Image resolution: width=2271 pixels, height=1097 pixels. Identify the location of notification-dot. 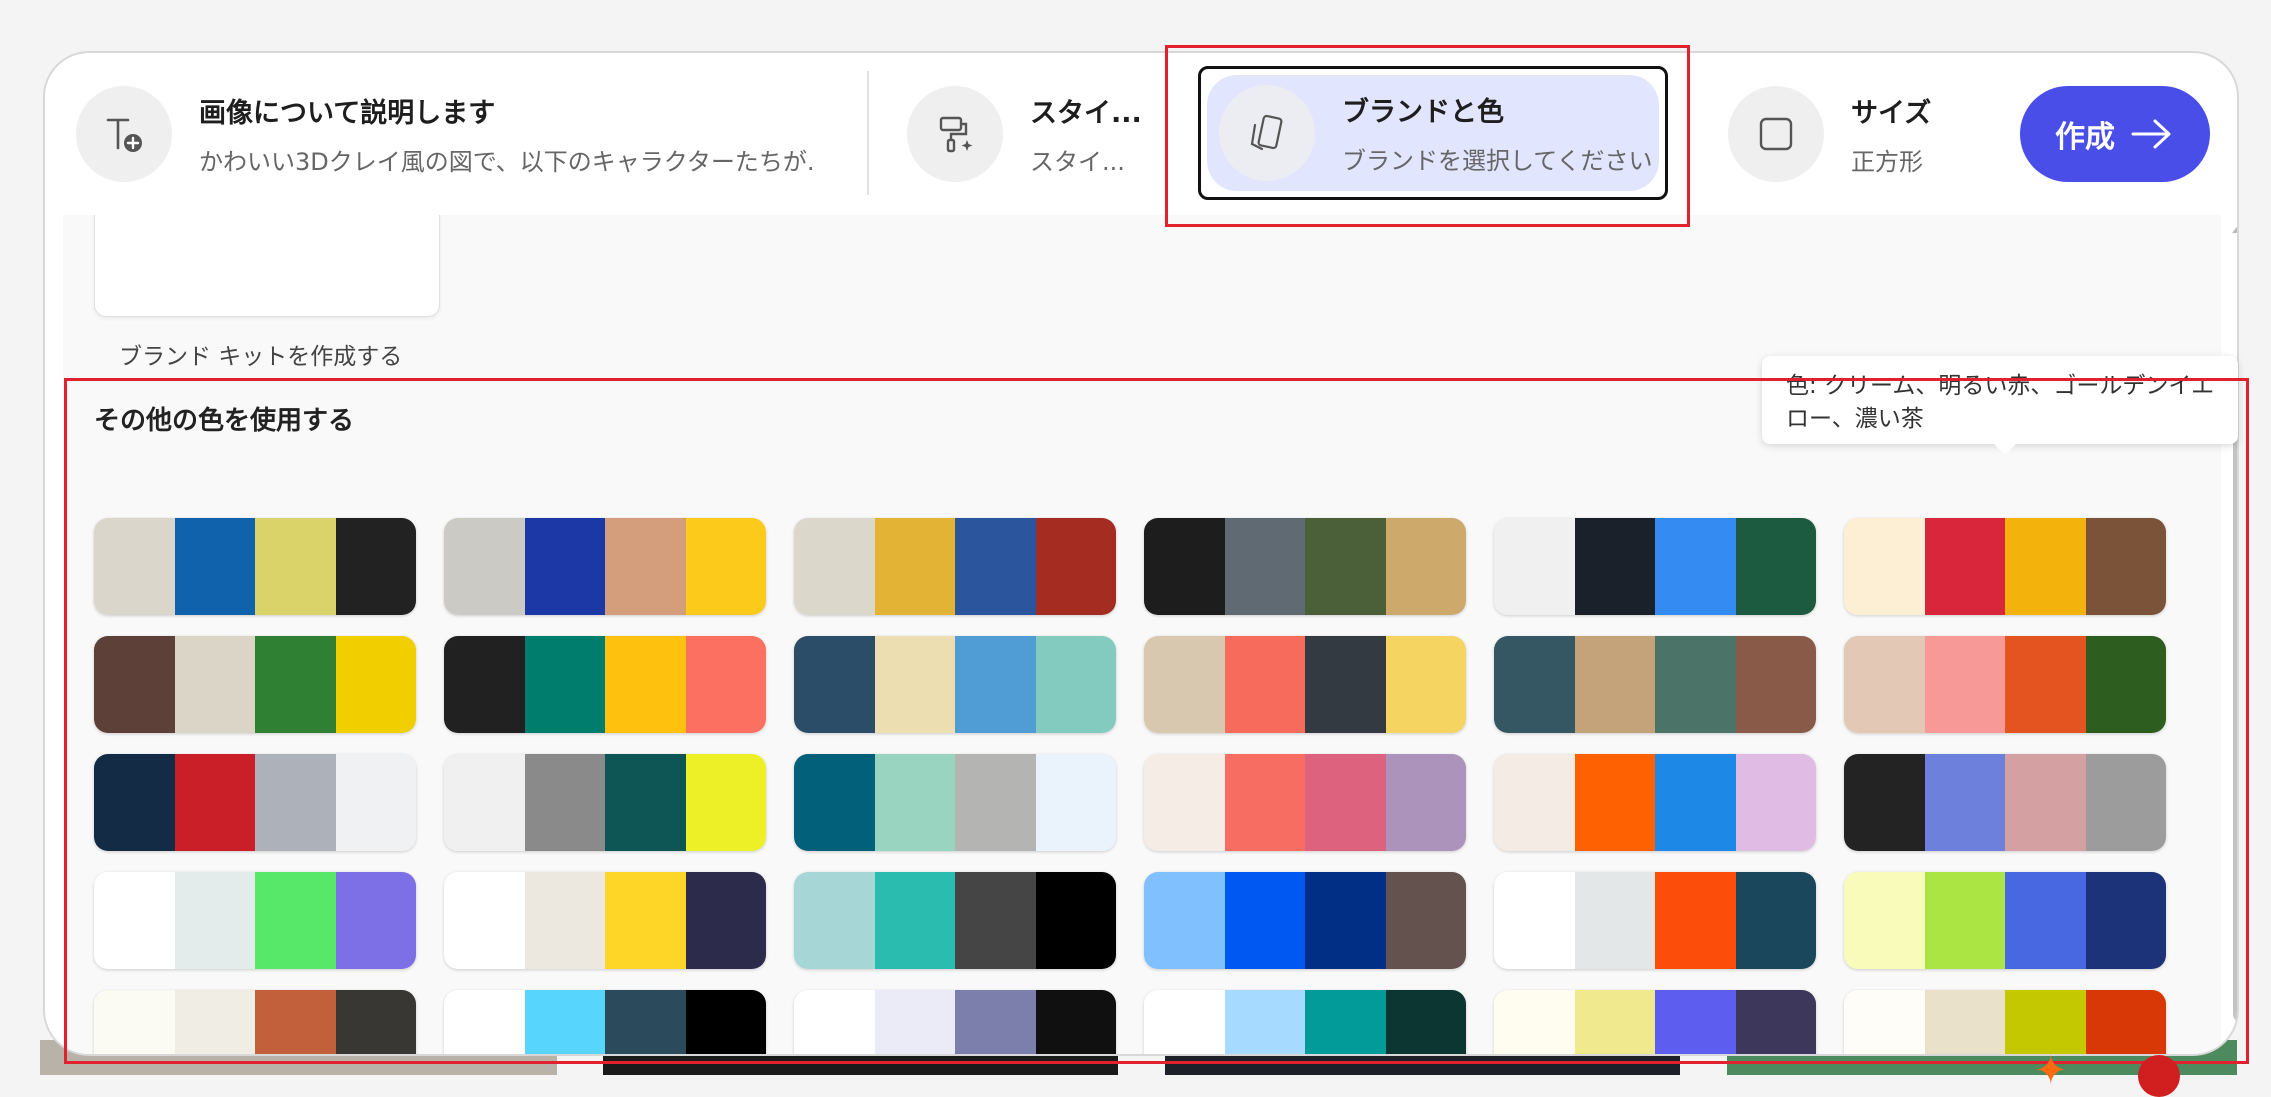
(2159, 1076).